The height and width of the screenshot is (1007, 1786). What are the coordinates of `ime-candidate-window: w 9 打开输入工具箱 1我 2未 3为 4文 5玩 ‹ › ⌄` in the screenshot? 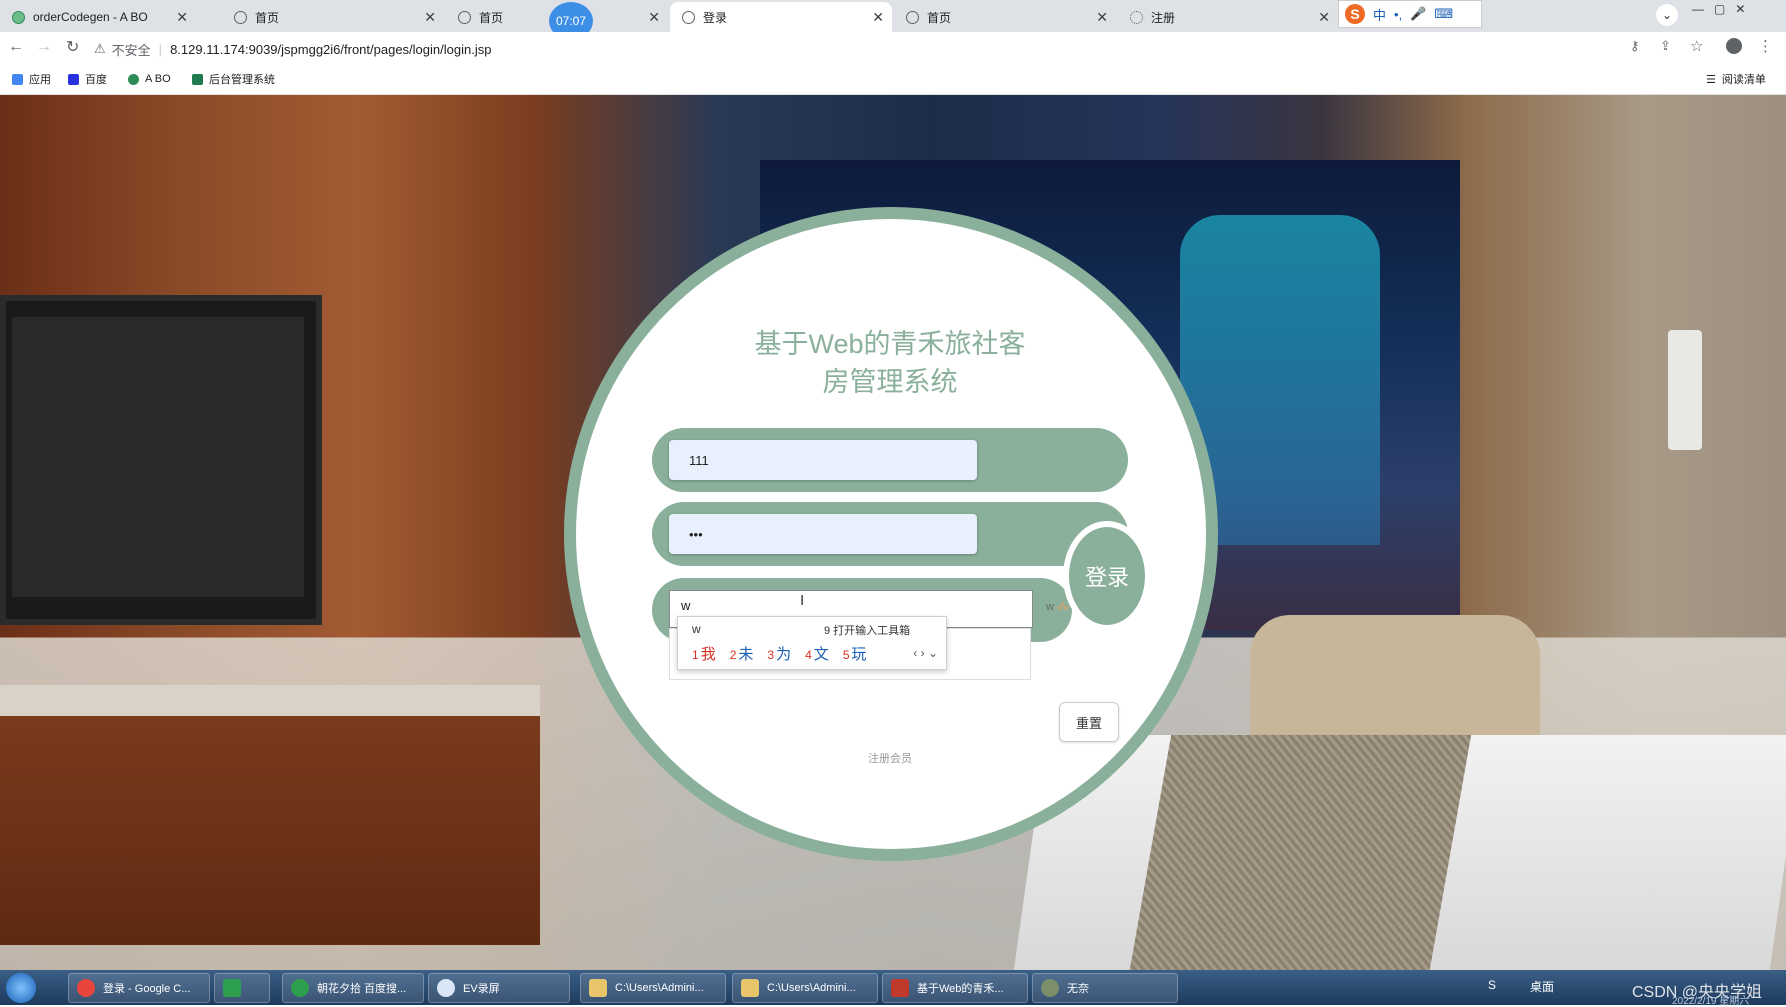 It's located at (812, 643).